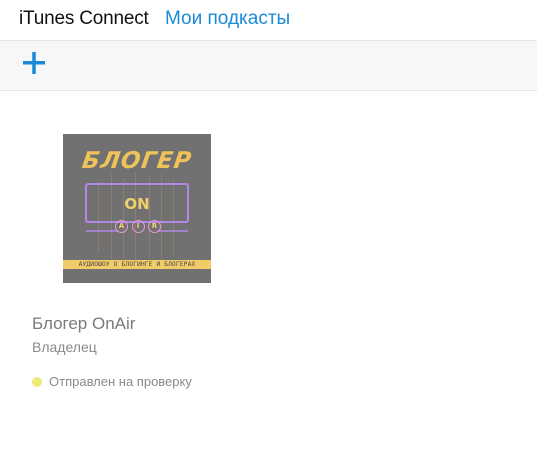 The height and width of the screenshot is (471, 537). I want to click on my-podcasts-link: Мои подкасты, so click(227, 19).